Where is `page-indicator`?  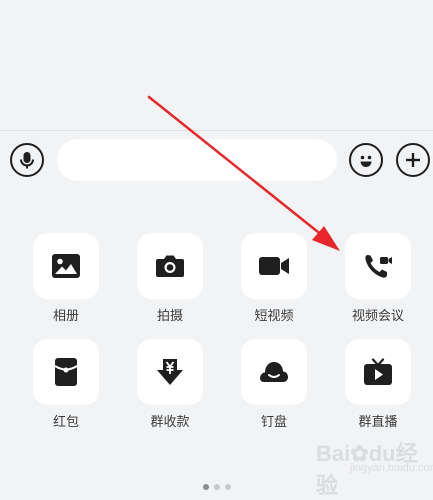
page-indicator is located at coordinates (217, 487).